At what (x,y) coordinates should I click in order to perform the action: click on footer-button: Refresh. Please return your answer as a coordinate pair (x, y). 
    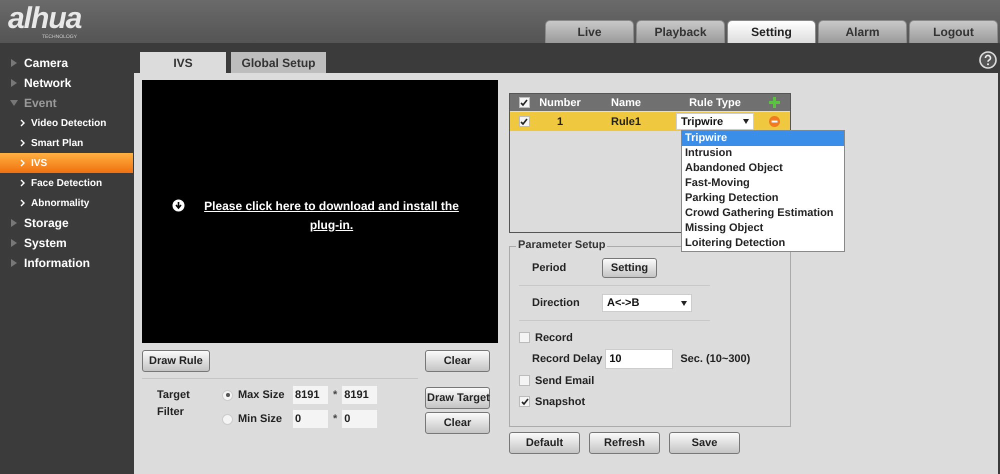
    Looking at the image, I should click on (624, 443).